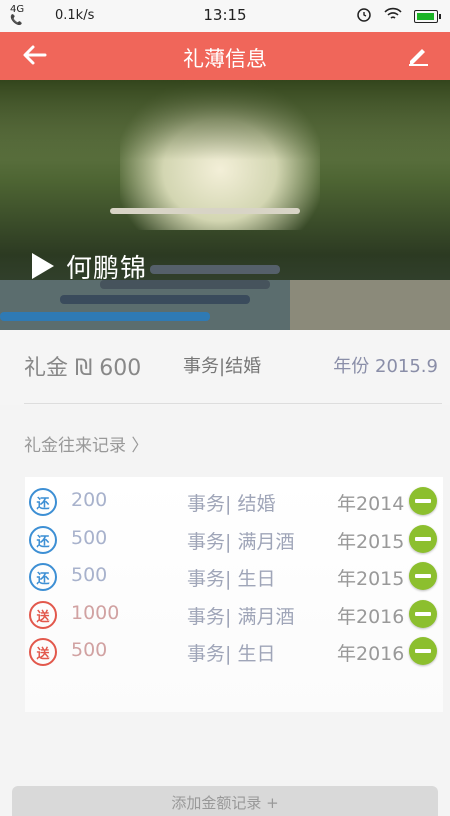  What do you see at coordinates (95, 613) in the screenshot?
I see `record-amount: 1000` at bounding box center [95, 613].